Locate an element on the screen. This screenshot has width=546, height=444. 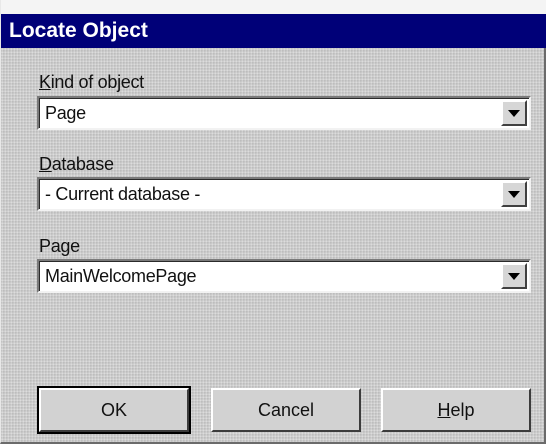
title-bar: Locate Object is located at coordinates (273, 31).